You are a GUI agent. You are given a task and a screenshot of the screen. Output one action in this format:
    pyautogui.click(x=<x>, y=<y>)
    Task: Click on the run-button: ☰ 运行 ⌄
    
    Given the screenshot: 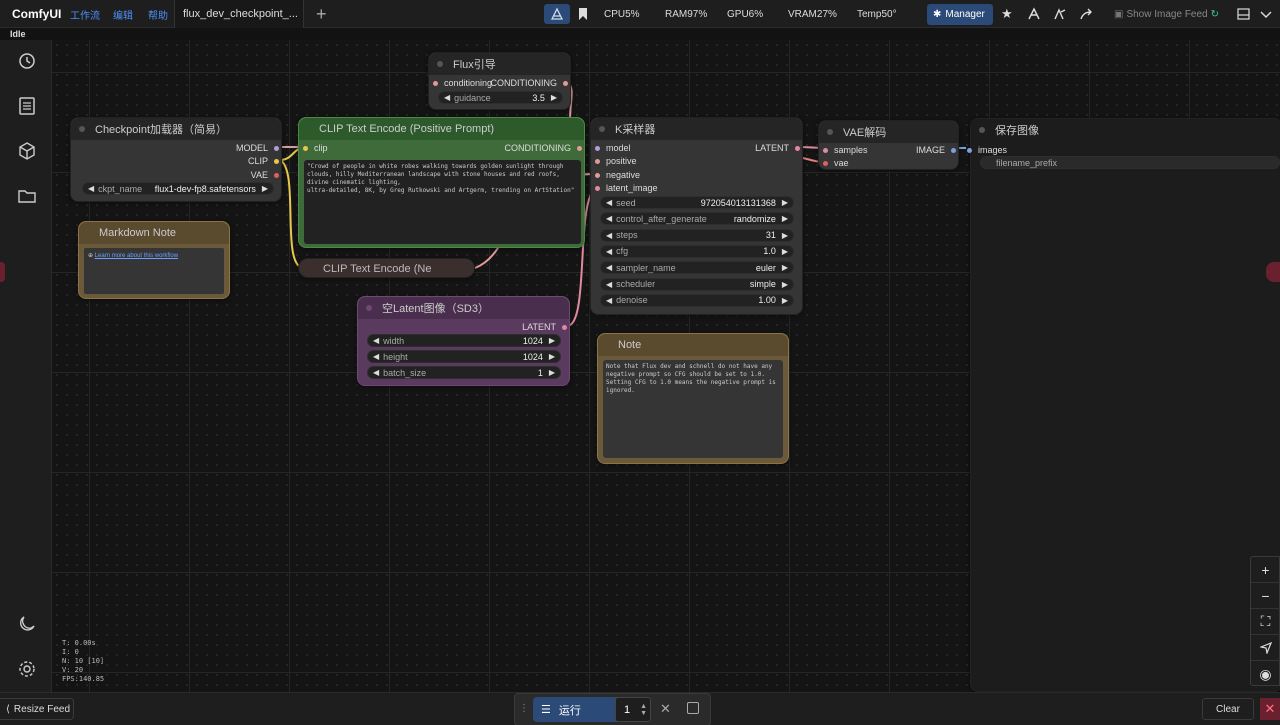 What is the action you would take?
    pyautogui.click(x=580, y=709)
    